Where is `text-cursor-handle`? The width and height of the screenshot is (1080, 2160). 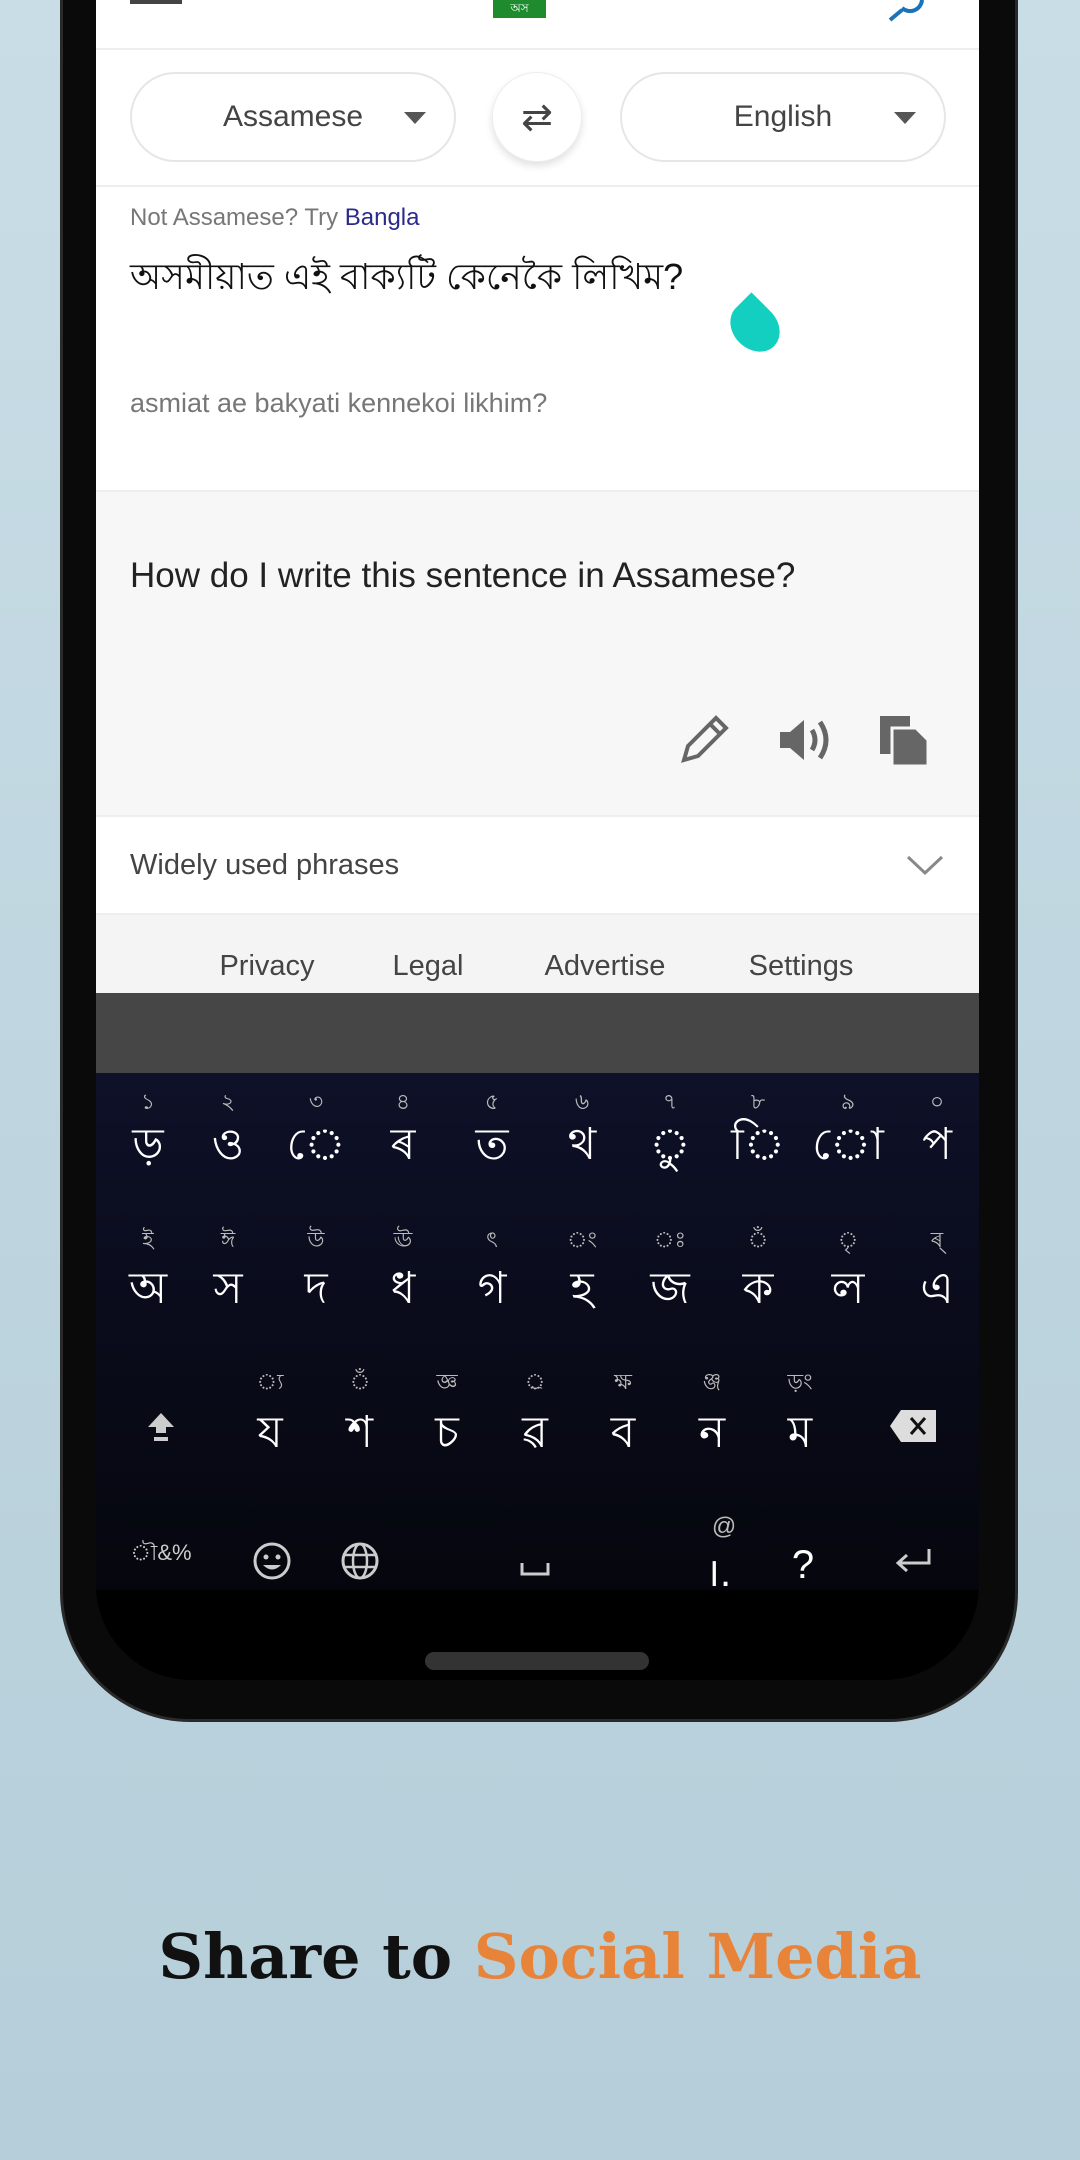
text-cursor-handle is located at coordinates (755, 327).